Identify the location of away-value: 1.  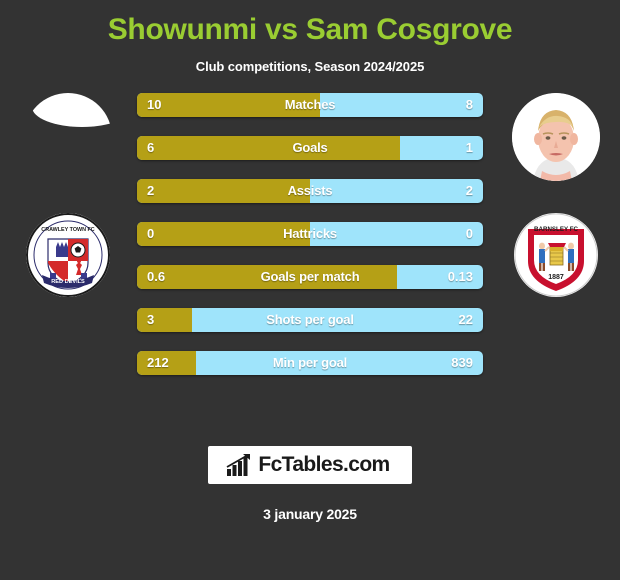
(469, 147).